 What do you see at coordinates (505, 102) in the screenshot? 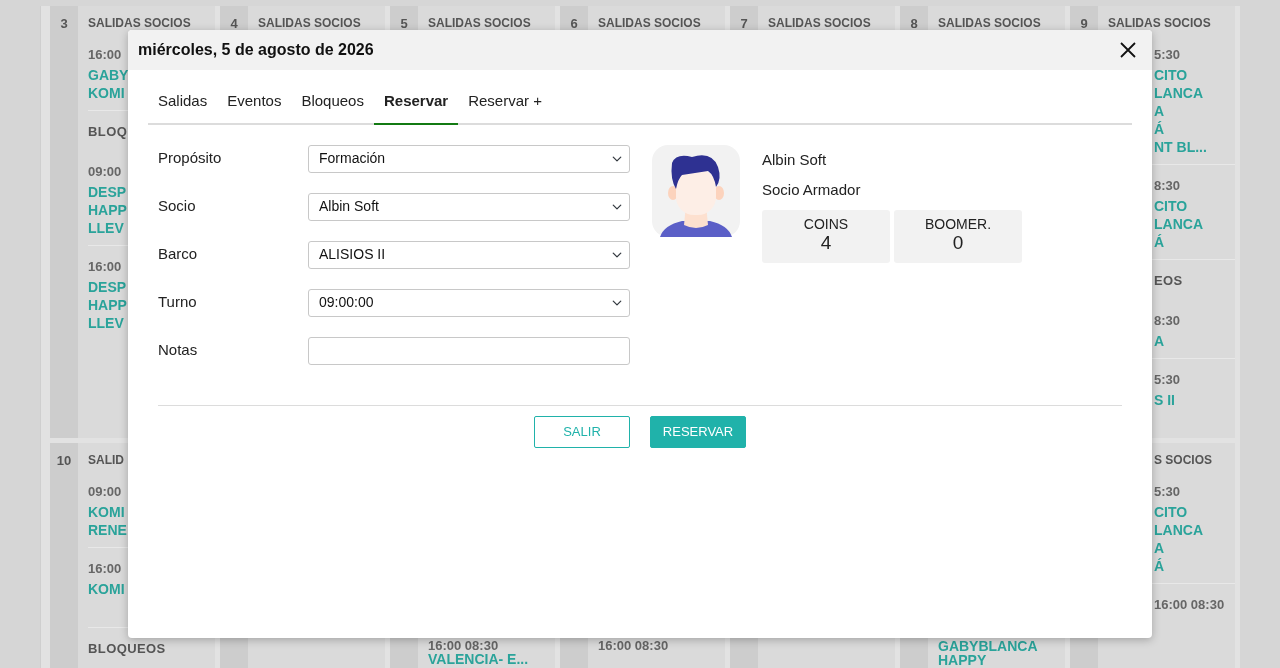
I see `tab: Reservar +` at bounding box center [505, 102].